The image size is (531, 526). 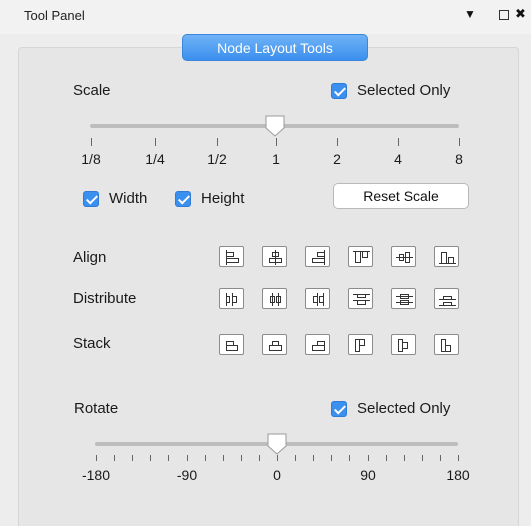 I want to click on align-top-icon, so click(x=361, y=257).